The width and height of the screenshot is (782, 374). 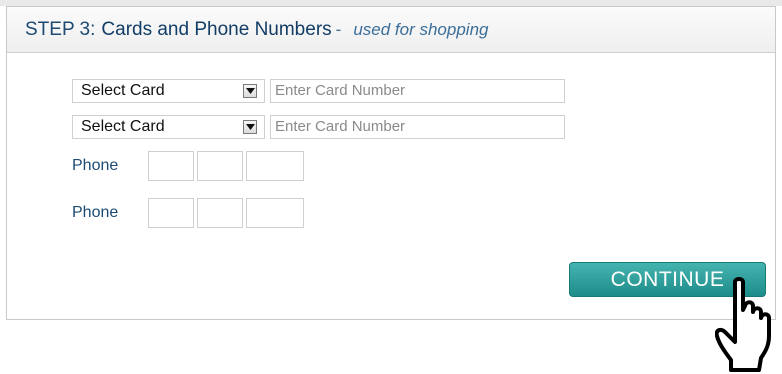 What do you see at coordinates (743, 324) in the screenshot?
I see `pointing-hand-cursor-icon` at bounding box center [743, 324].